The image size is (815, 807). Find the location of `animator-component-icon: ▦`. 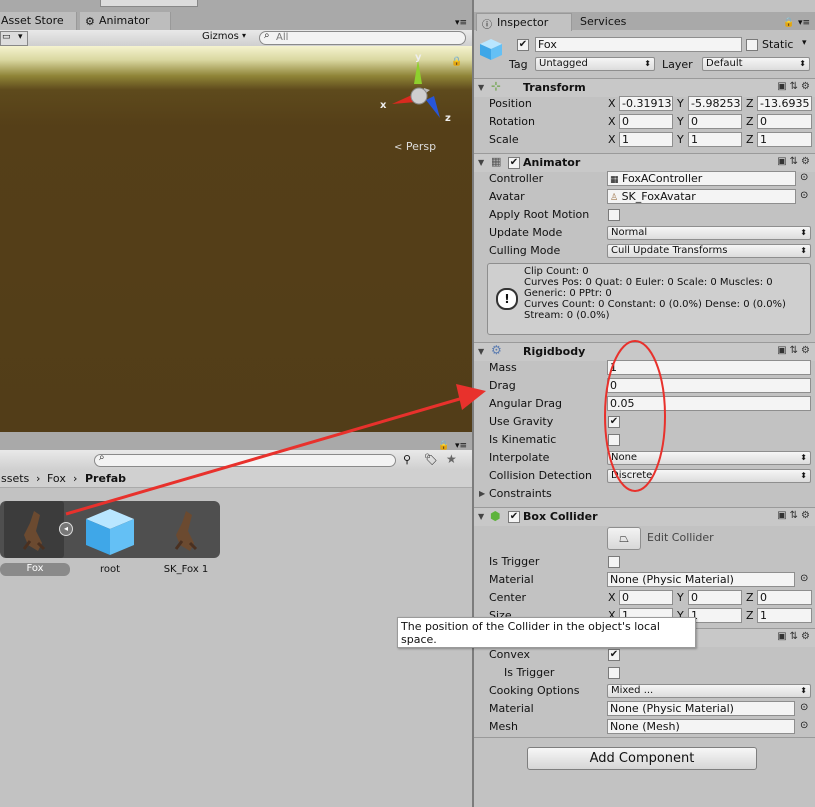

animator-component-icon: ▦ is located at coordinates (496, 161).